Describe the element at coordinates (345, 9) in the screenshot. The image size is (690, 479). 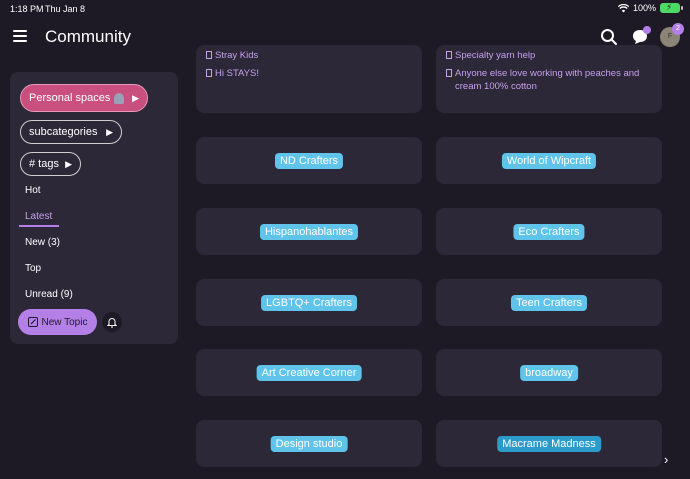
I see `status-bar: 1:18 PM Thu Jan 8 100% ⚡` at that location.